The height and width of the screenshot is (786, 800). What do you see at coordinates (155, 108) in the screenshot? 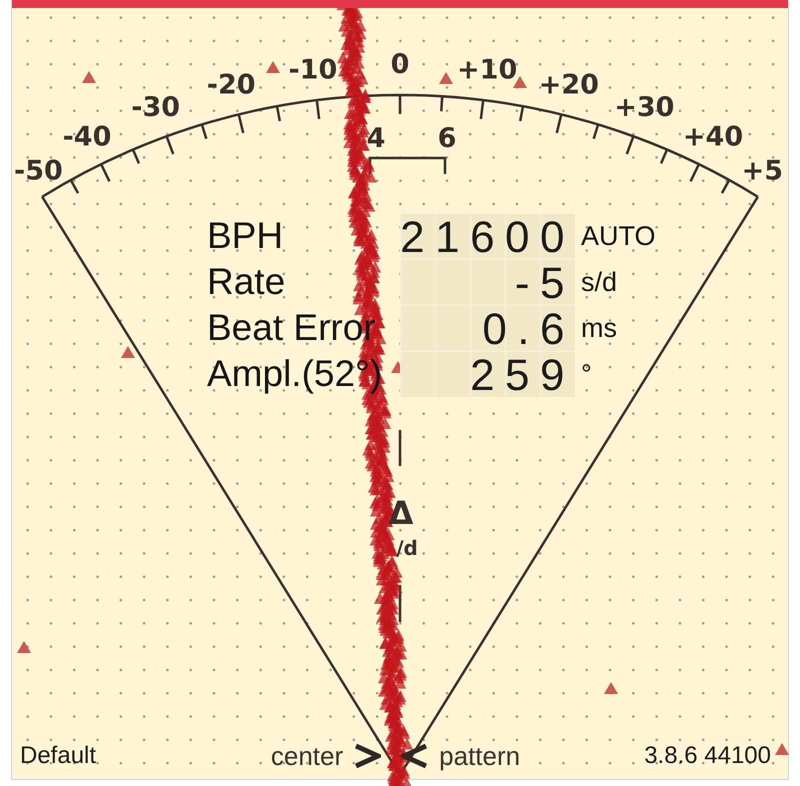
I see `scale-label: -30` at bounding box center [155, 108].